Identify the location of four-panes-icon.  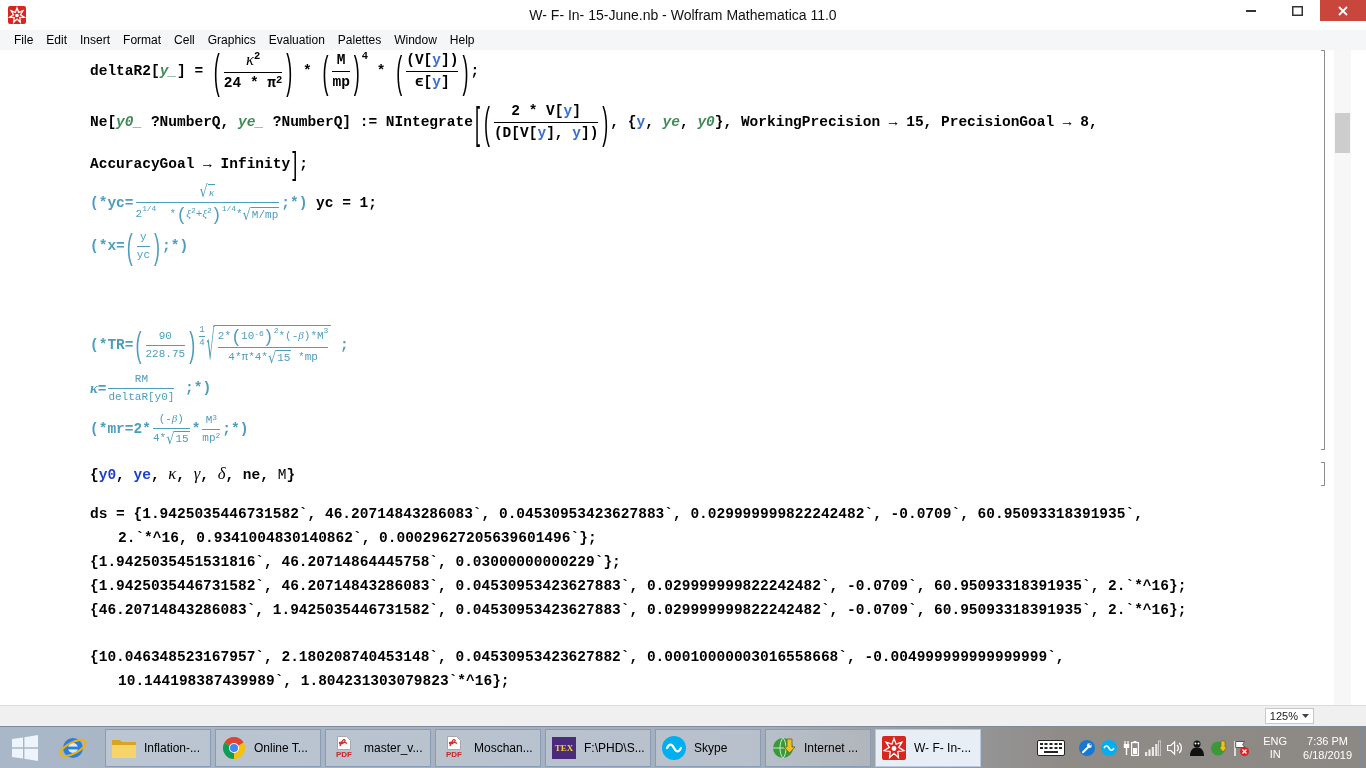
(25, 747).